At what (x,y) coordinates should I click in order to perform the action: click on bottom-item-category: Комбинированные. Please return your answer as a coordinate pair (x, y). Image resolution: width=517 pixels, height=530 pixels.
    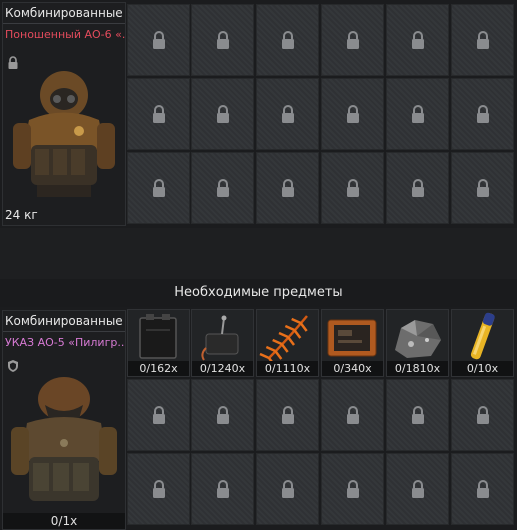
    Looking at the image, I should click on (64, 321).